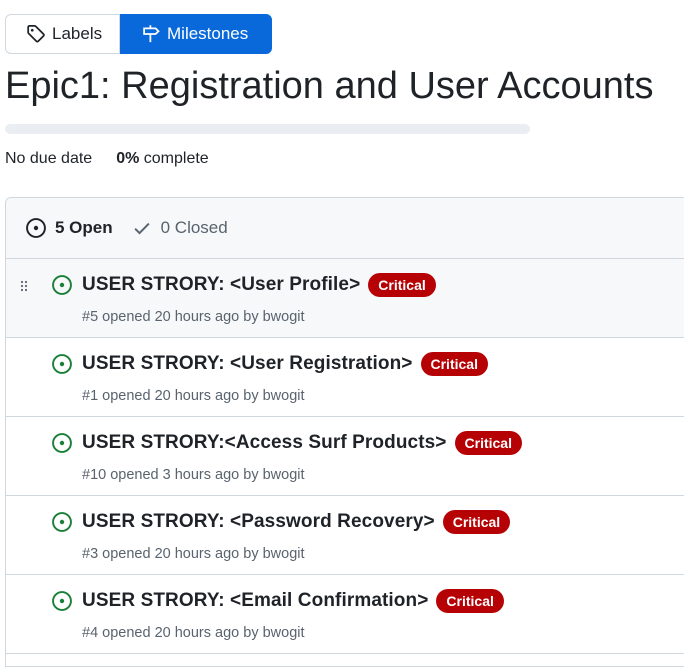 Image resolution: width=684 pixels, height=667 pixels. I want to click on completion-percent: 0%, so click(128, 158).